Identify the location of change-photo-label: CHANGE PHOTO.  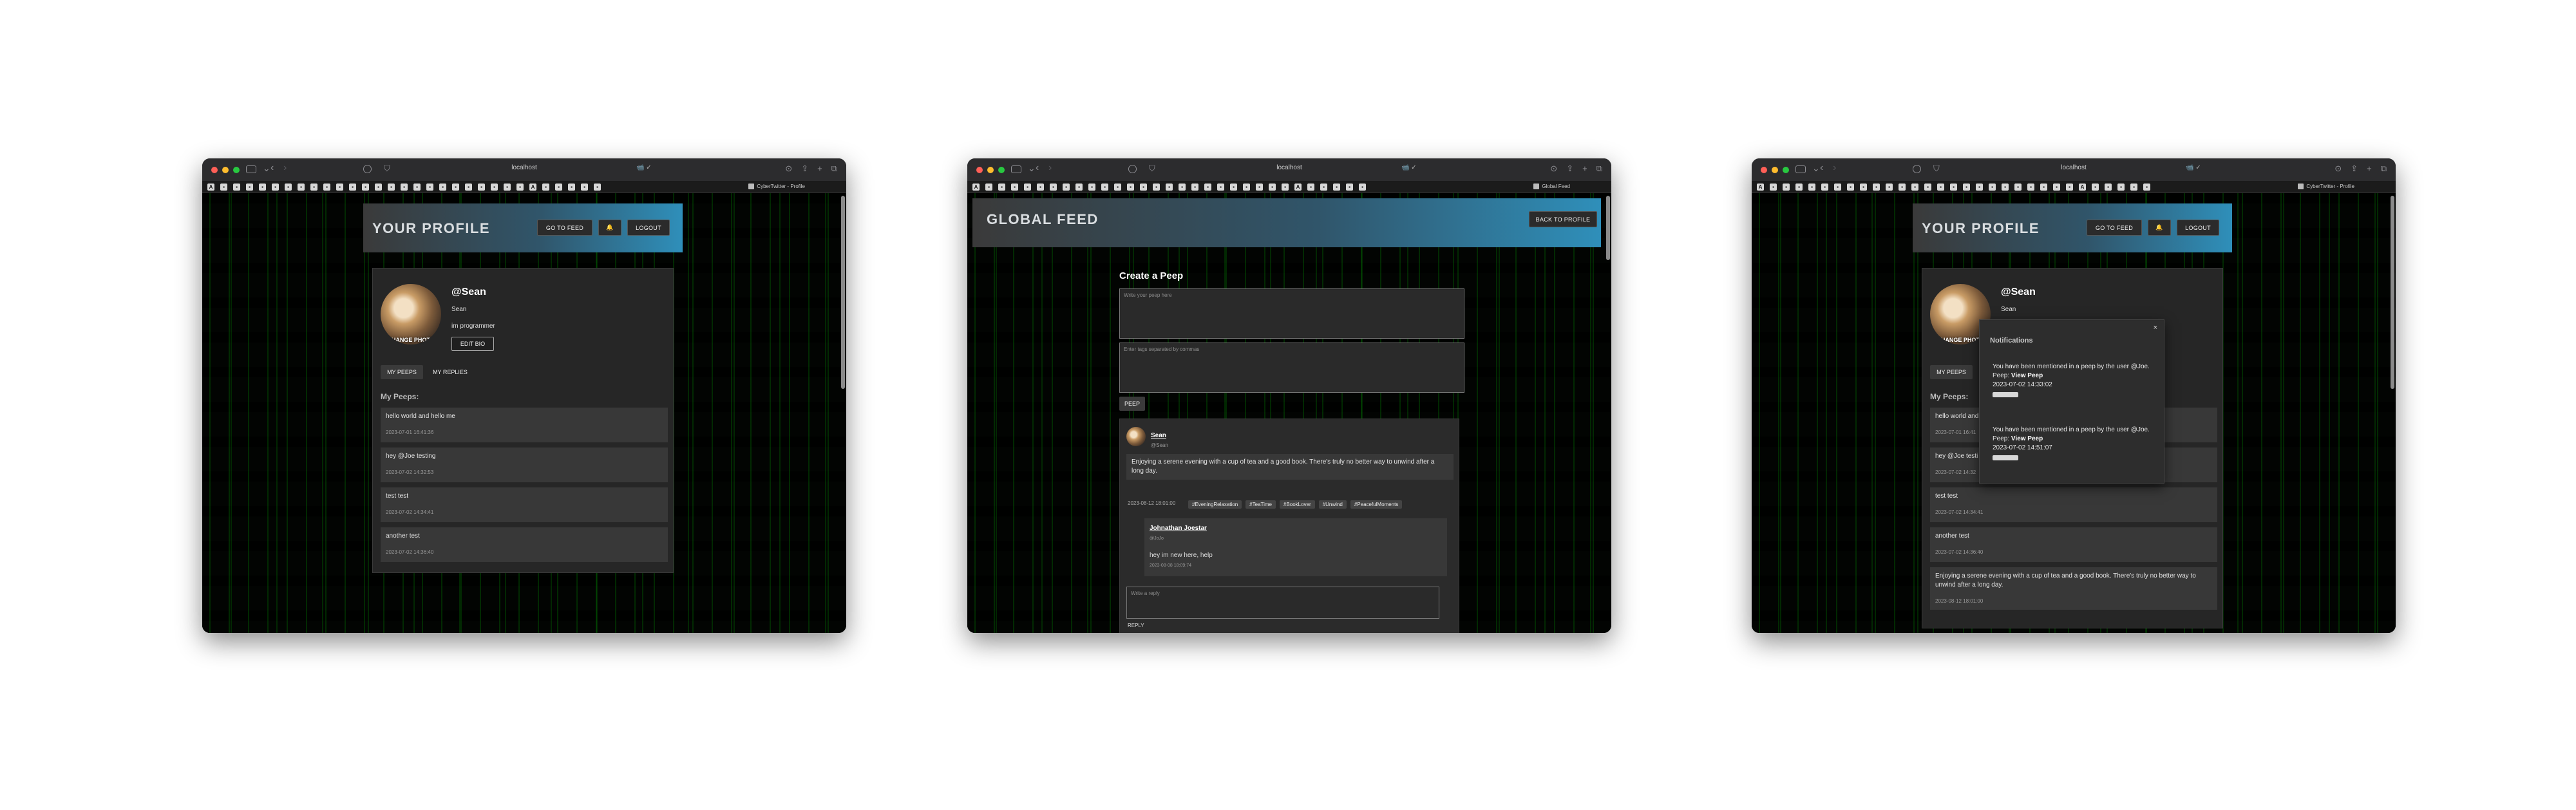
(411, 340).